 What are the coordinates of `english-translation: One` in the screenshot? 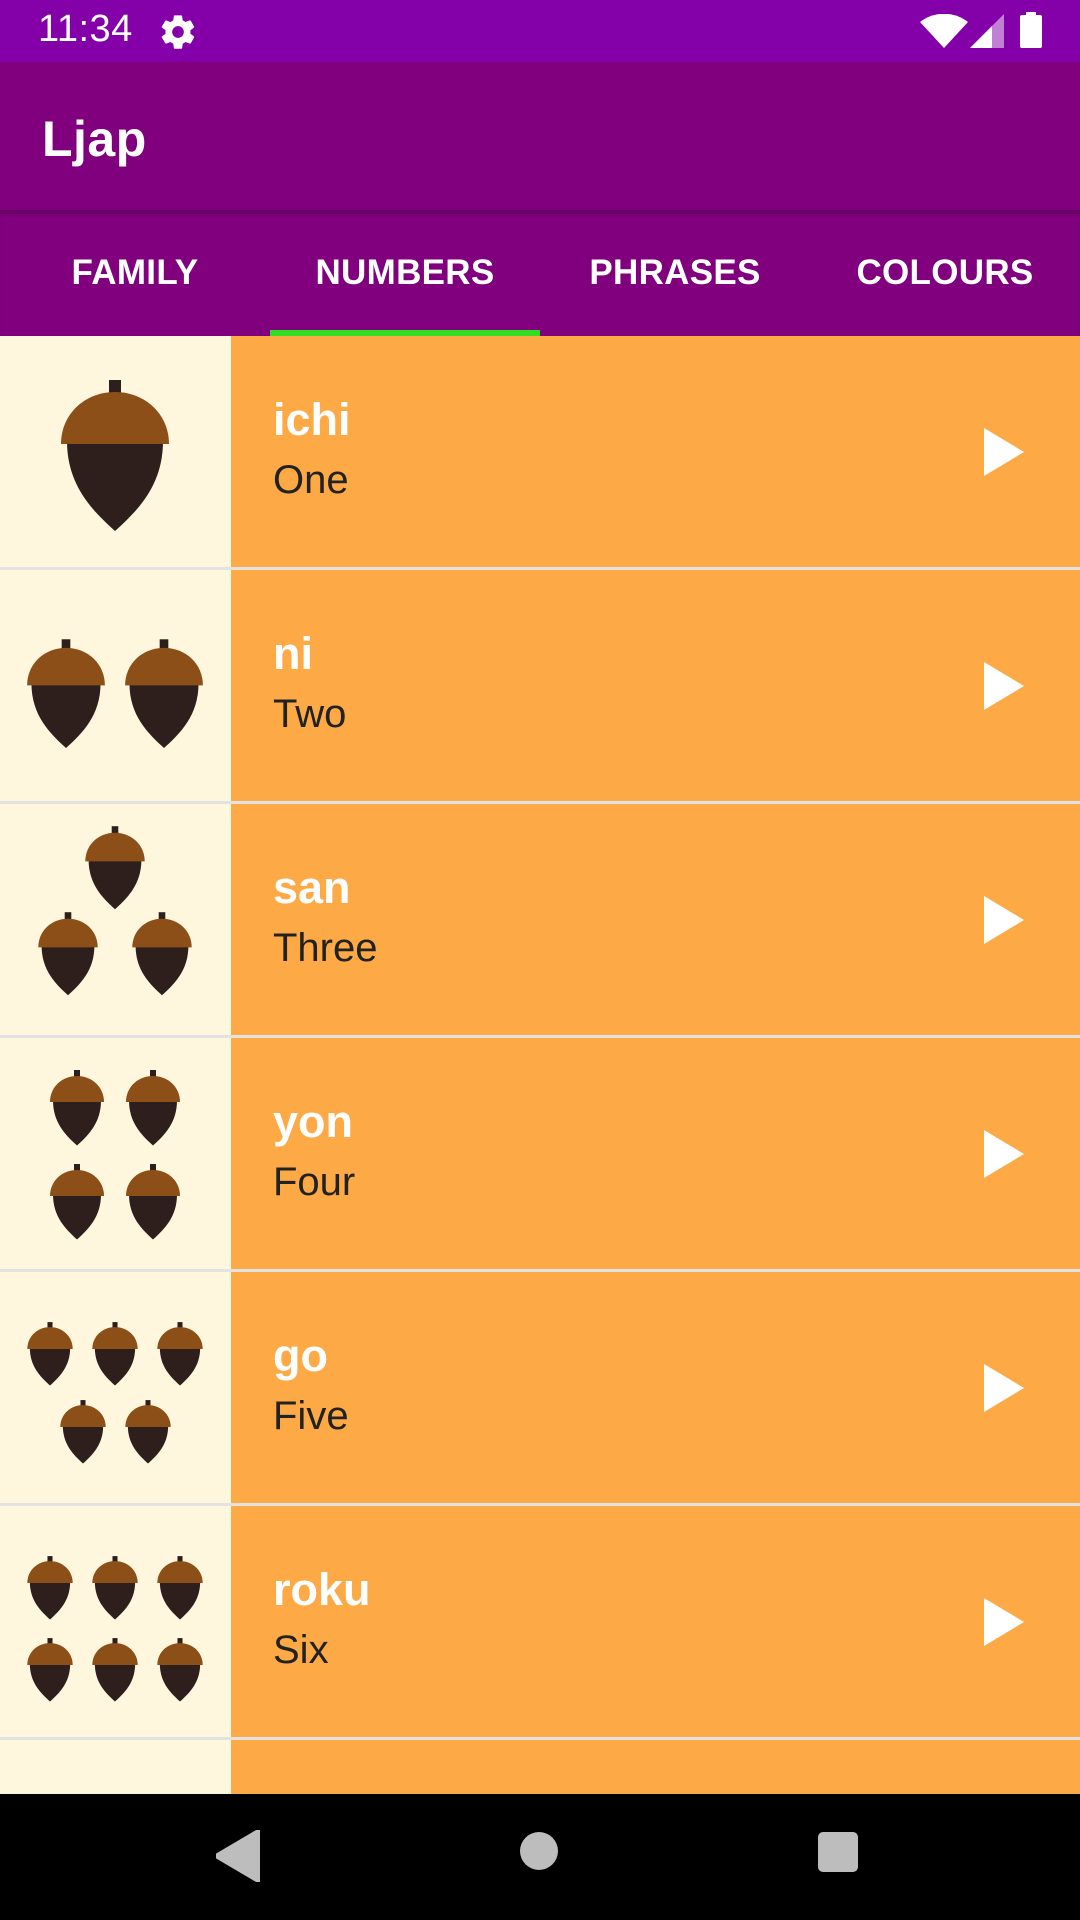 It's located at (311, 480).